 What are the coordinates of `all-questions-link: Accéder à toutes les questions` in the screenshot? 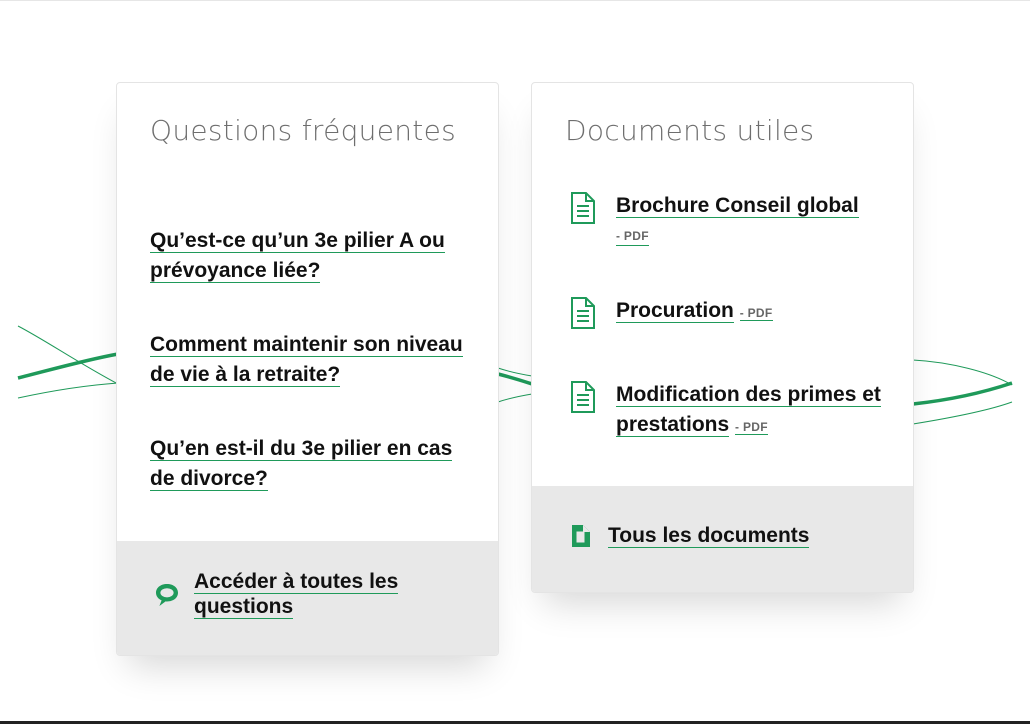 It's located at (319, 594).